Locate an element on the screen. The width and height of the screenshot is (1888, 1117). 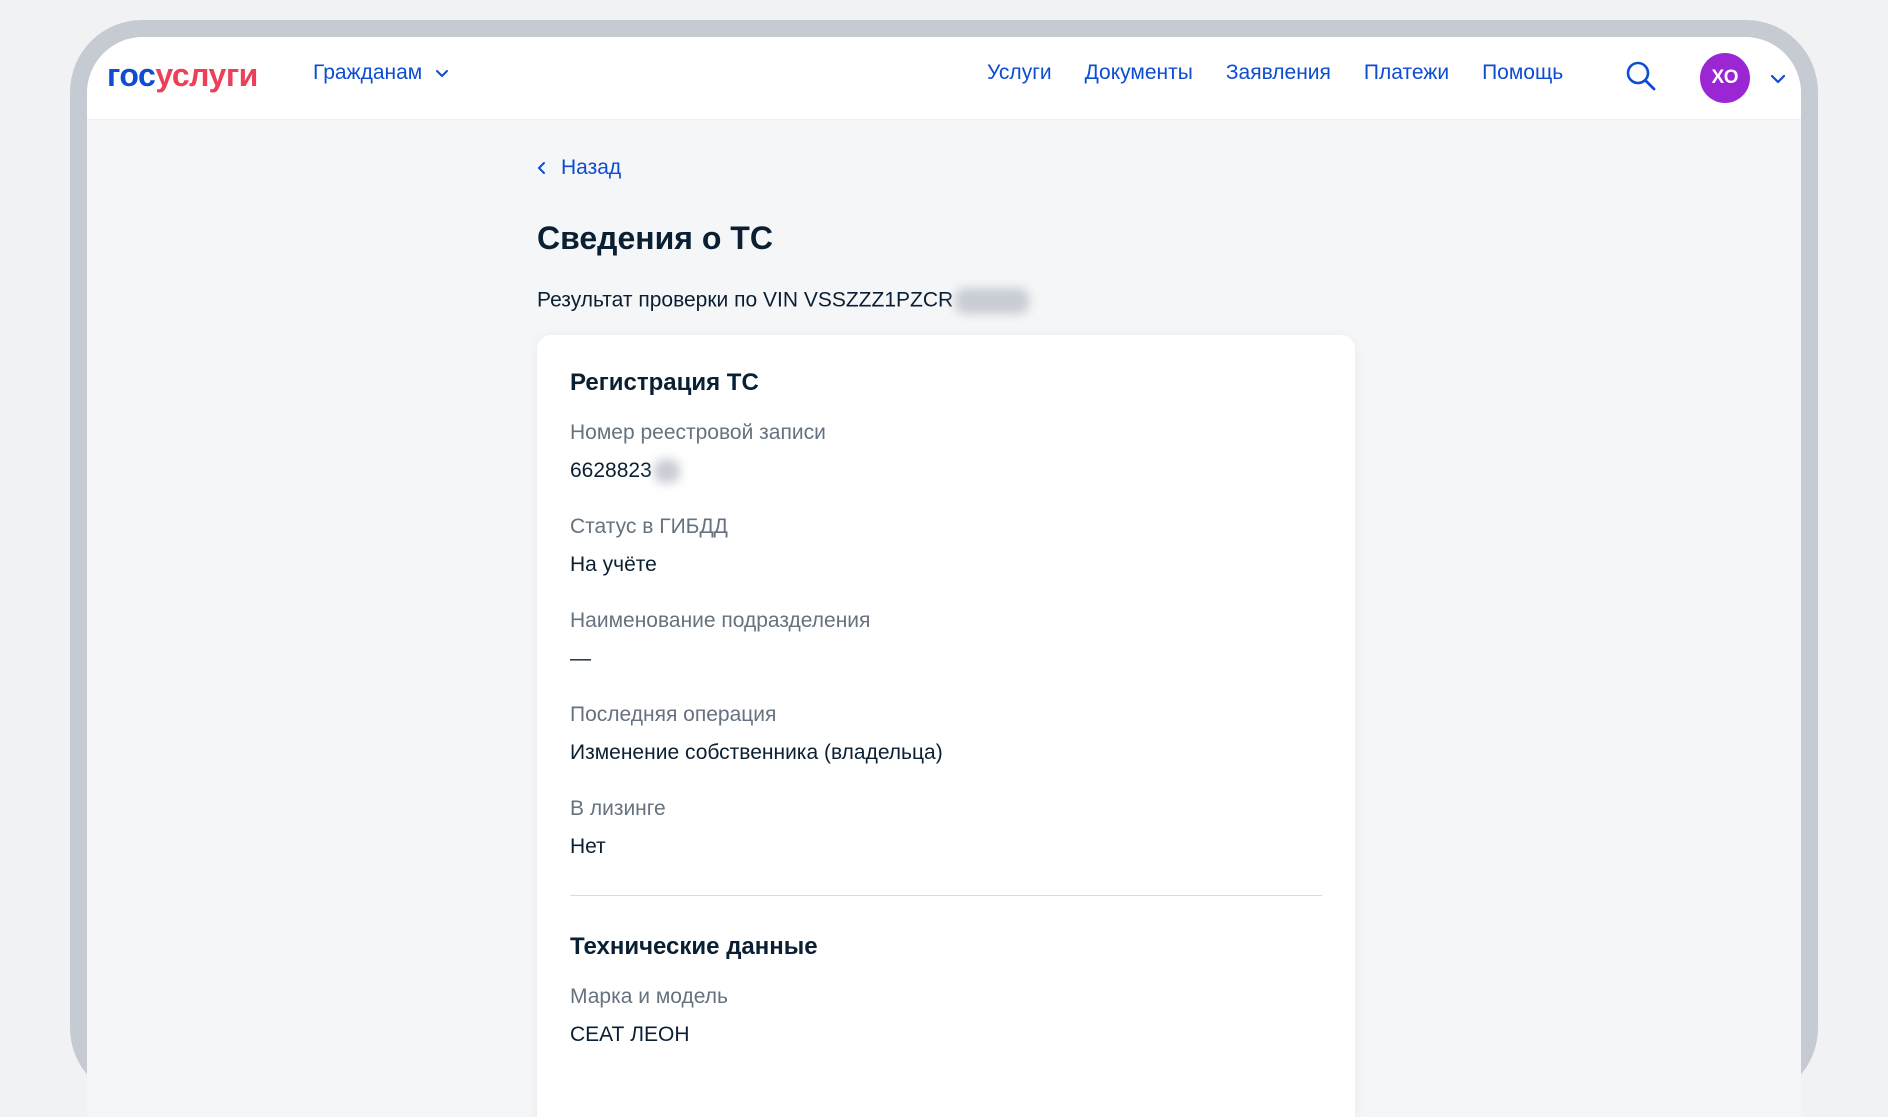
vin-text: Результат проверки по VIN VSSZZZ1PZCR is located at coordinates (745, 300).